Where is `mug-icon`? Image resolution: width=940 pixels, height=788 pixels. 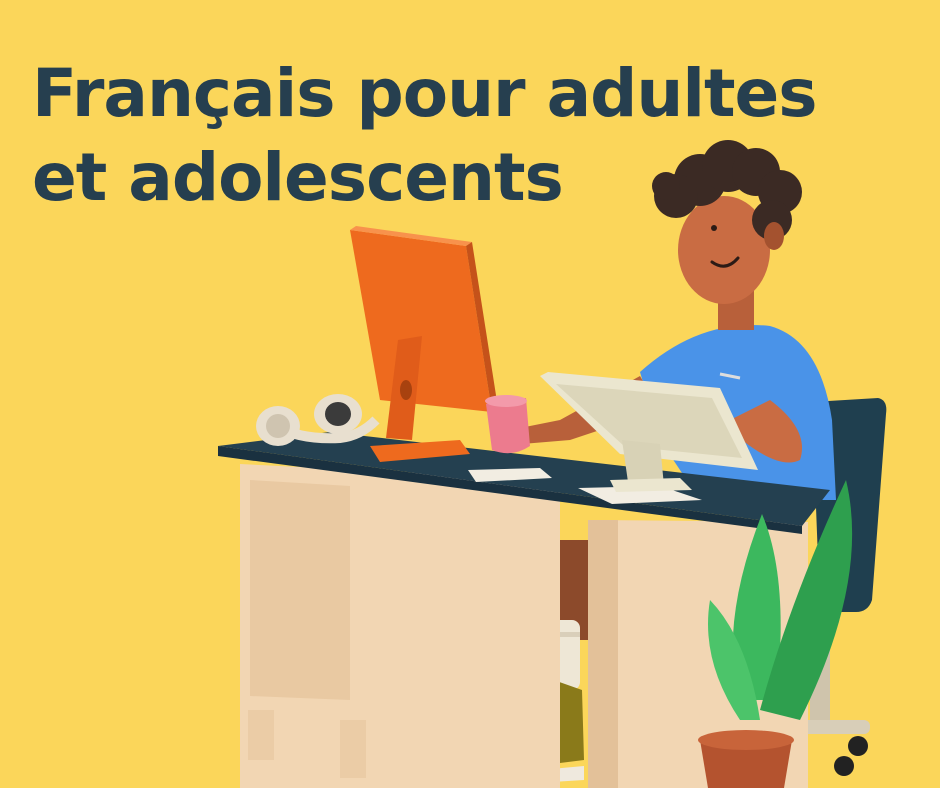 mug-icon is located at coordinates (507, 424).